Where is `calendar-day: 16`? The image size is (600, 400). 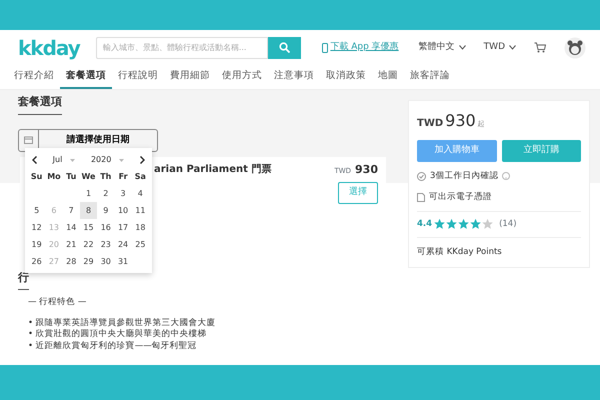
calendar-day: 16 is located at coordinates (105, 227).